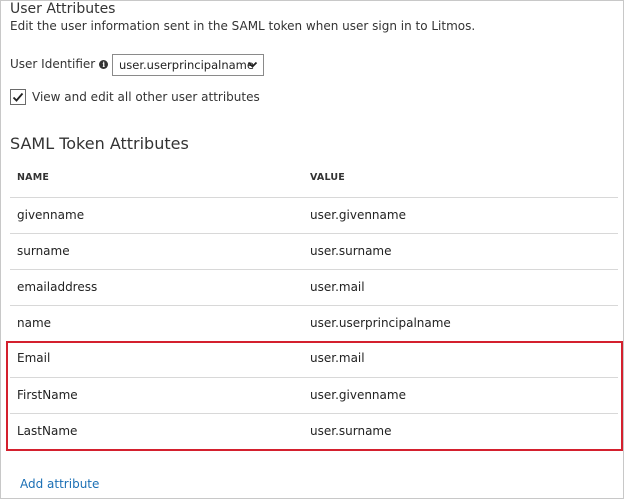 The height and width of the screenshot is (499, 624). Describe the element at coordinates (57, 287) in the screenshot. I see `attribute-name: emailaddress` at that location.